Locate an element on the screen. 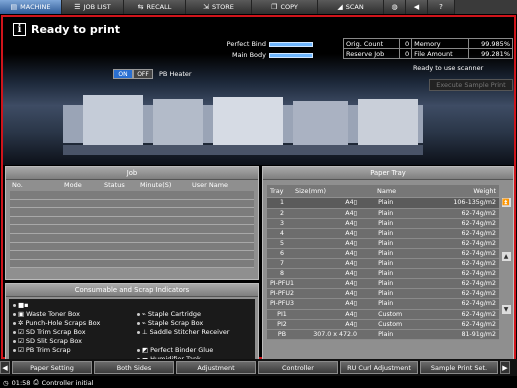 The height and width of the screenshot is (388, 517). weight-cell: 81-91g/m2 is located at coordinates (472, 334).